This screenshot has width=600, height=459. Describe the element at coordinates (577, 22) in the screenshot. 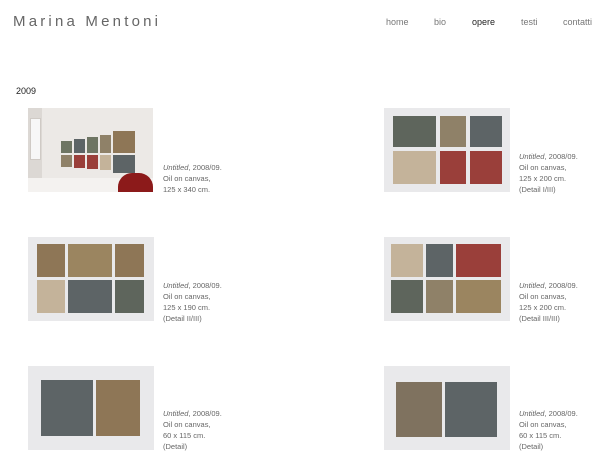

I see `nav-contatti: contatti` at that location.